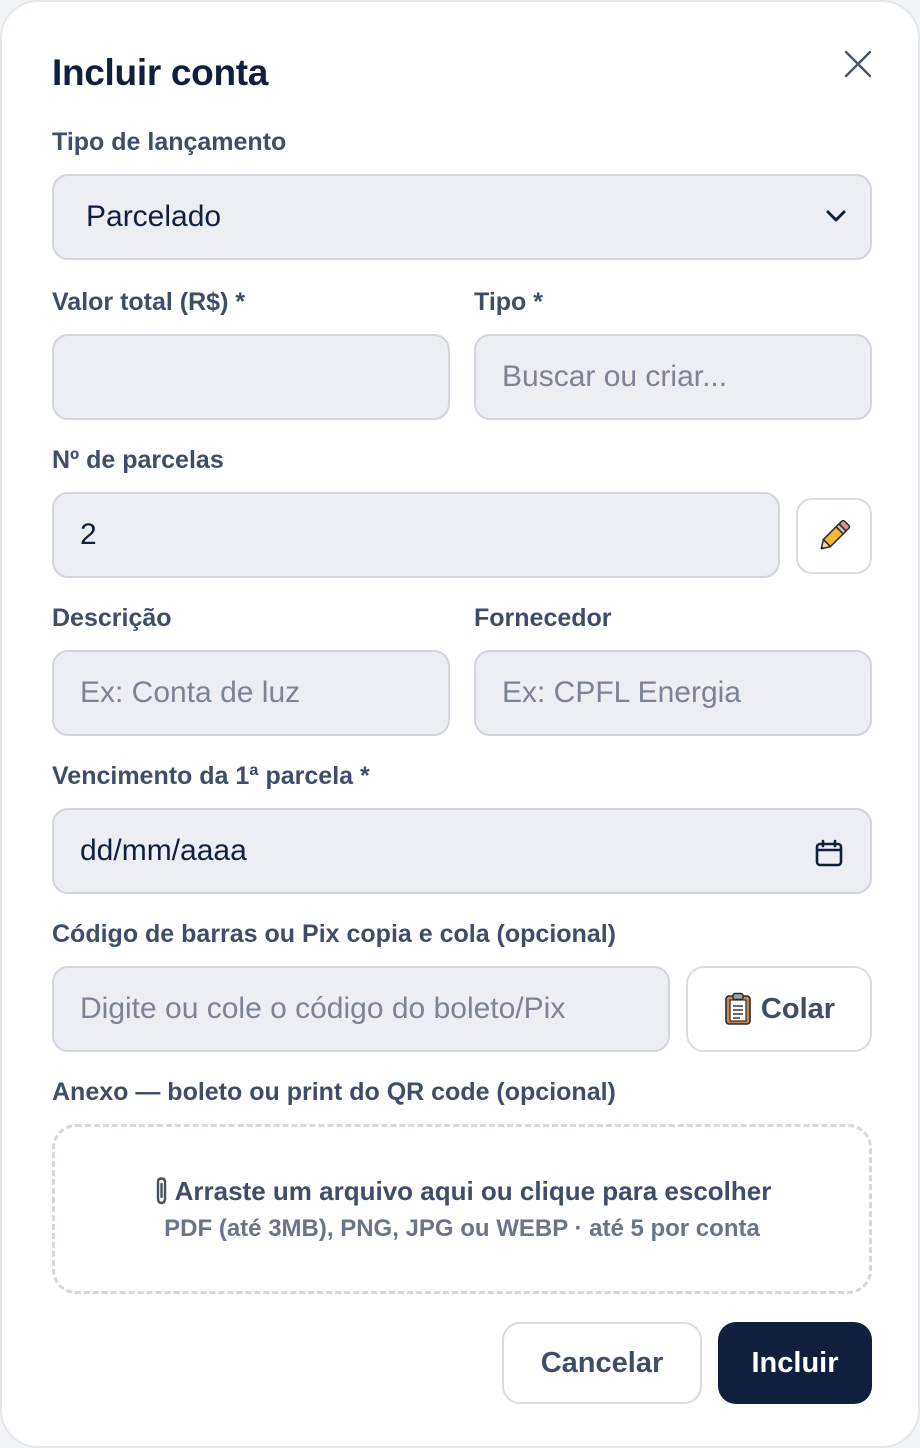  I want to click on modal-title: Incluir conta, so click(160, 72).